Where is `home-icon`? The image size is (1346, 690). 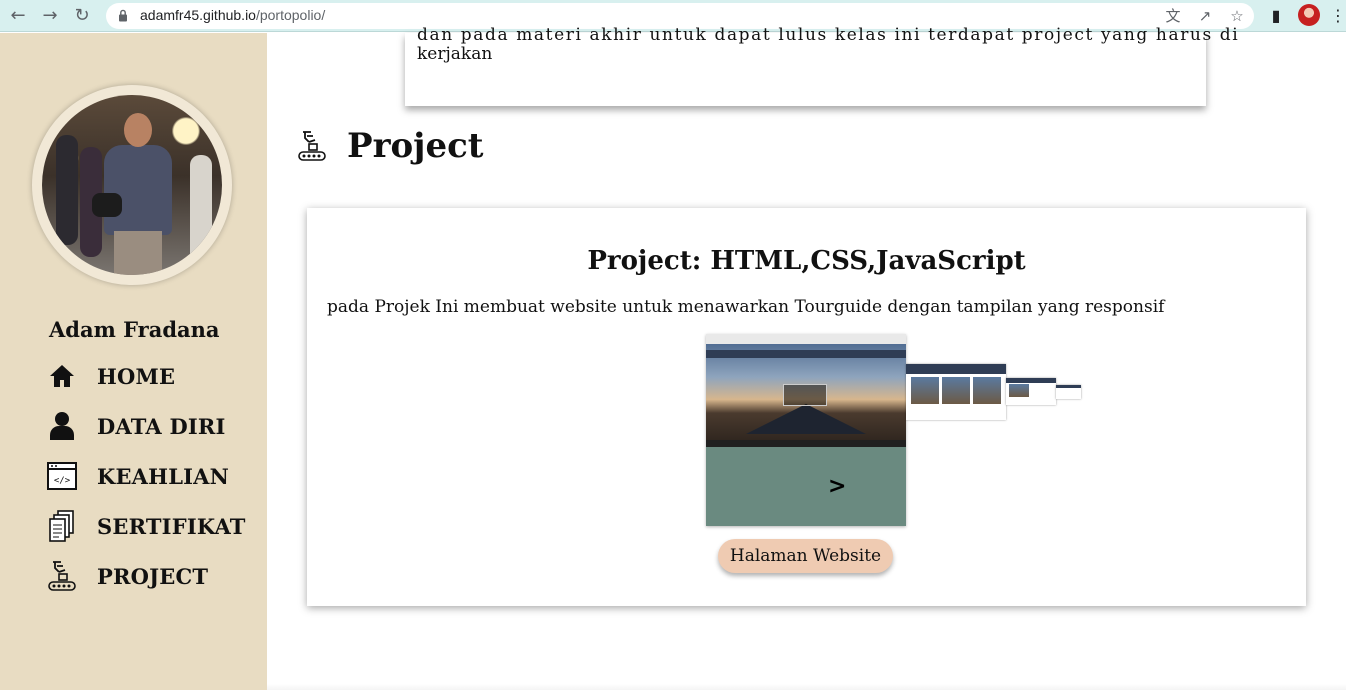 home-icon is located at coordinates (62, 376).